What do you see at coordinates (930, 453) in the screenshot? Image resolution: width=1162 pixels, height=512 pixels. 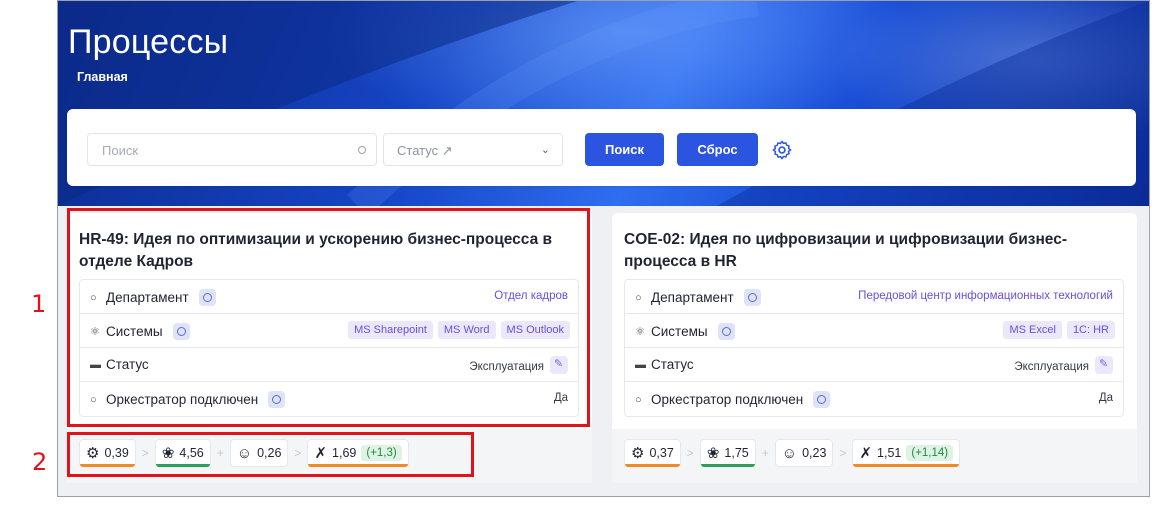 I see `metric-delta: (+1,14)` at bounding box center [930, 453].